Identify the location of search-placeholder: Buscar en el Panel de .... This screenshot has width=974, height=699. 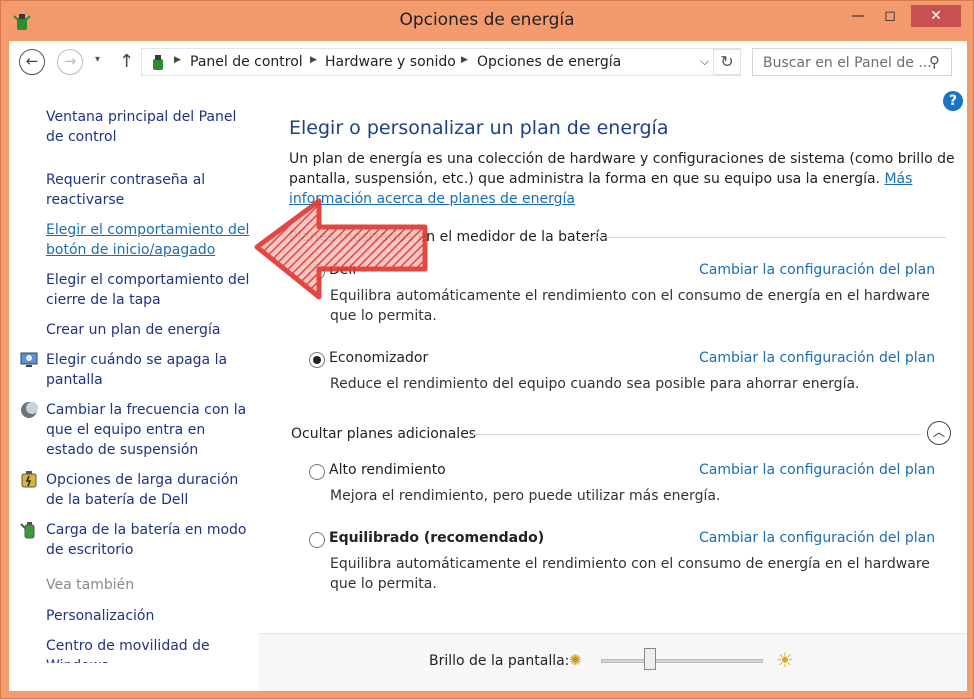
(847, 63).